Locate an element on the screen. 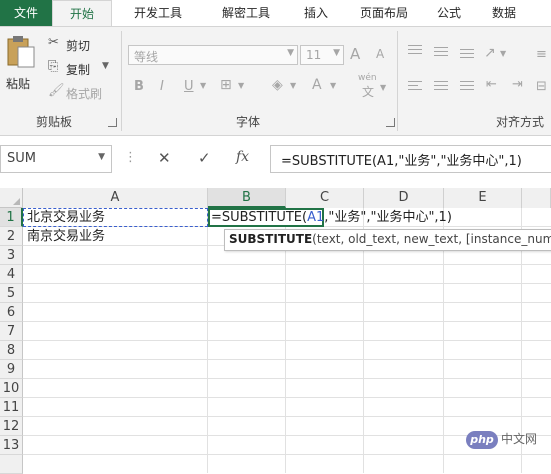 The height and width of the screenshot is (474, 551). row-header-8: 8 is located at coordinates (11, 350).